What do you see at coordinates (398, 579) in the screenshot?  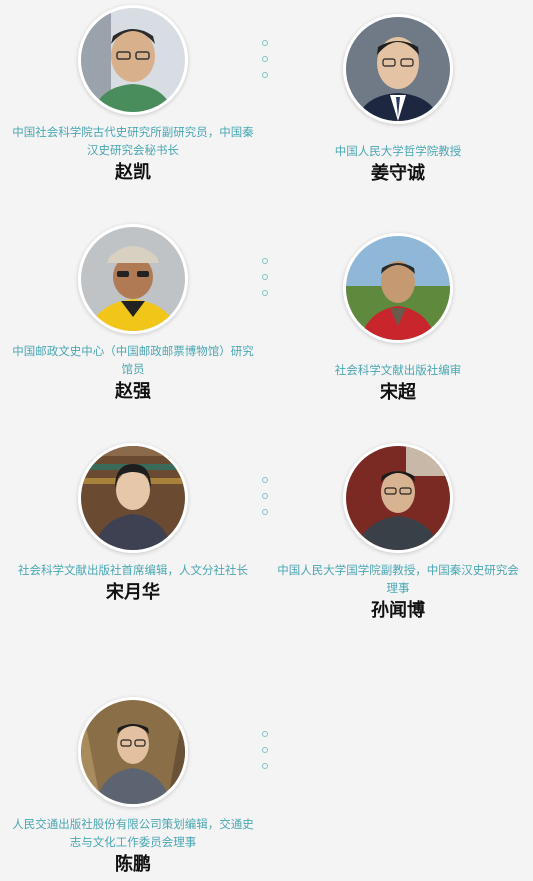 I see `person-title: 中国人民大学国学院副教授，中国秦汉史研究会理事` at bounding box center [398, 579].